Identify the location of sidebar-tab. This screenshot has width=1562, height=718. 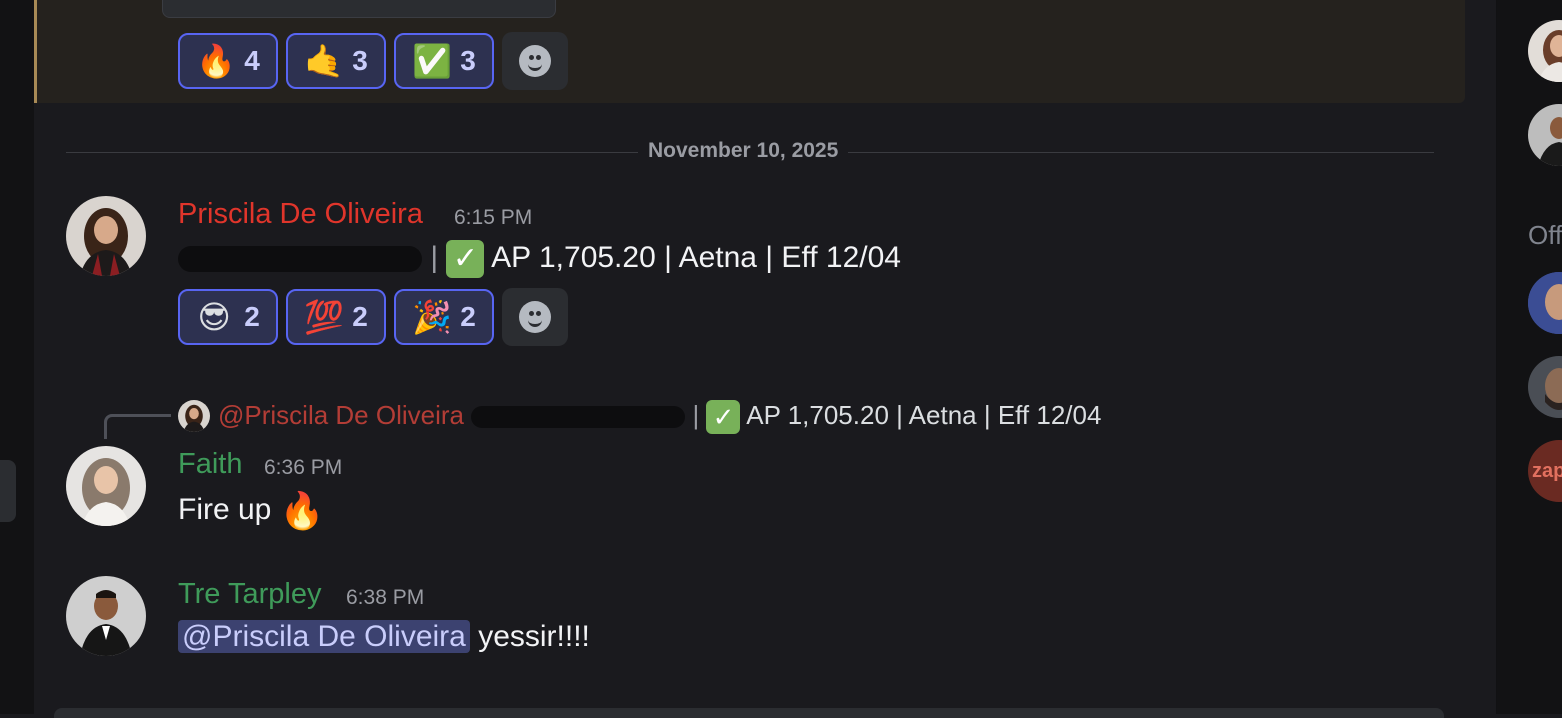
(8, 491).